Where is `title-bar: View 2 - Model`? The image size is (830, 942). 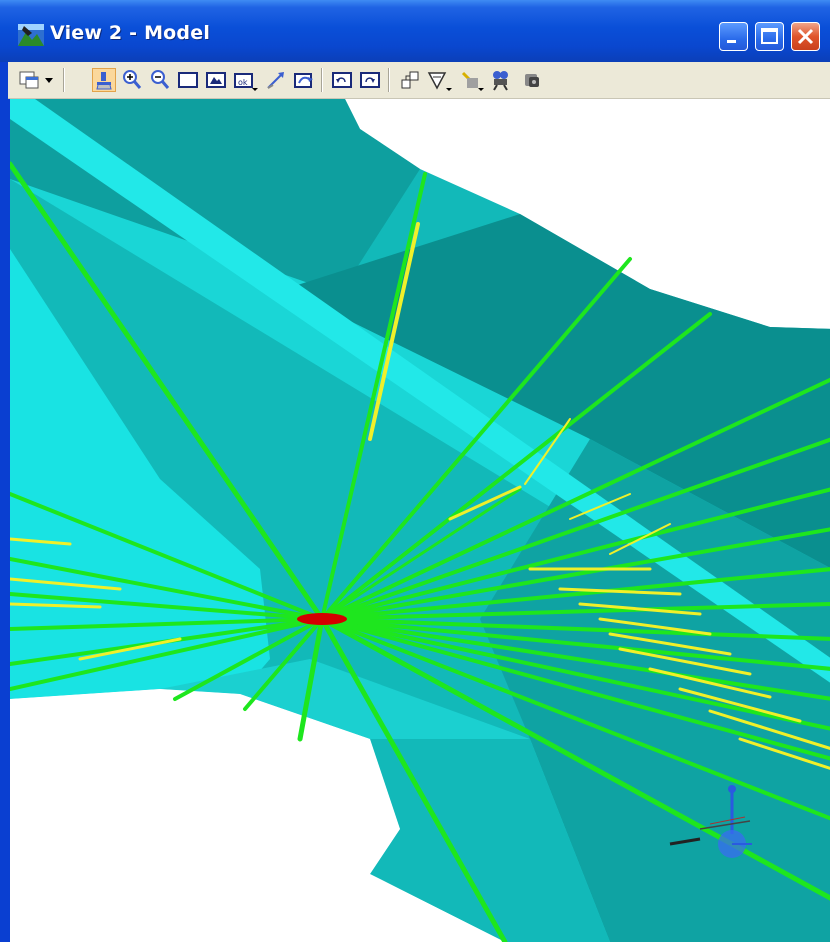 title-bar: View 2 - Model is located at coordinates (415, 31).